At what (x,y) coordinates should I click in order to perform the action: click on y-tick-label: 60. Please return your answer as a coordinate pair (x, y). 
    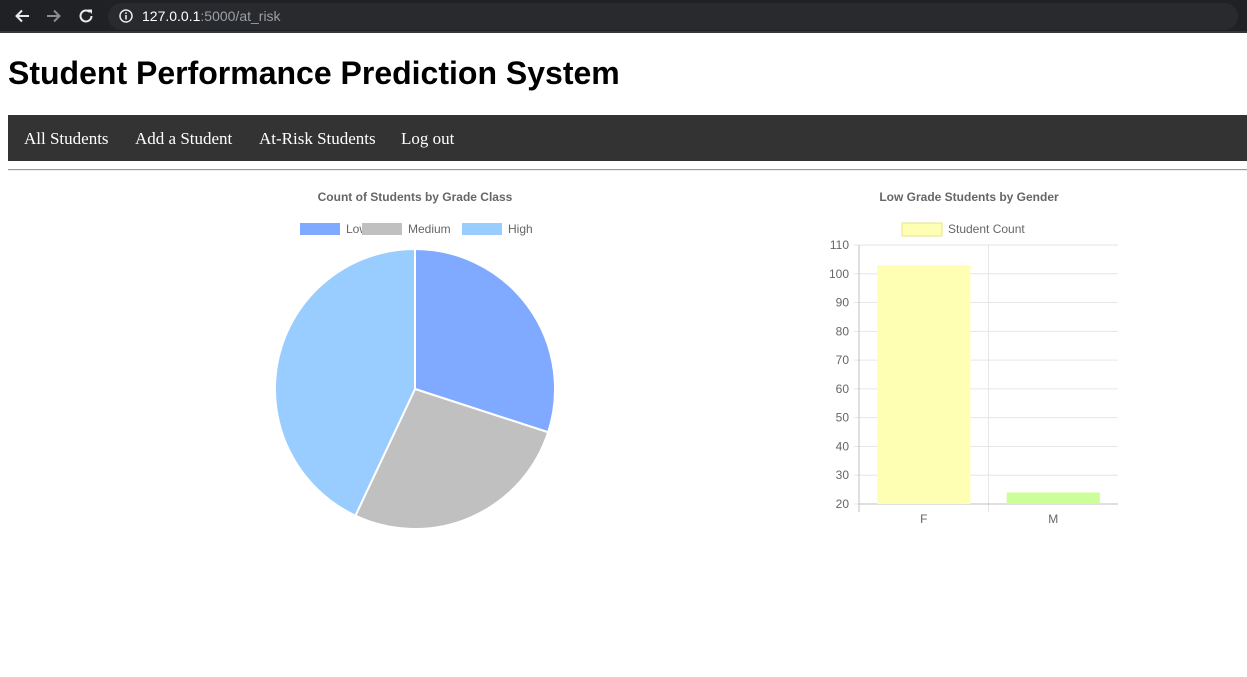
    Looking at the image, I should click on (843, 389).